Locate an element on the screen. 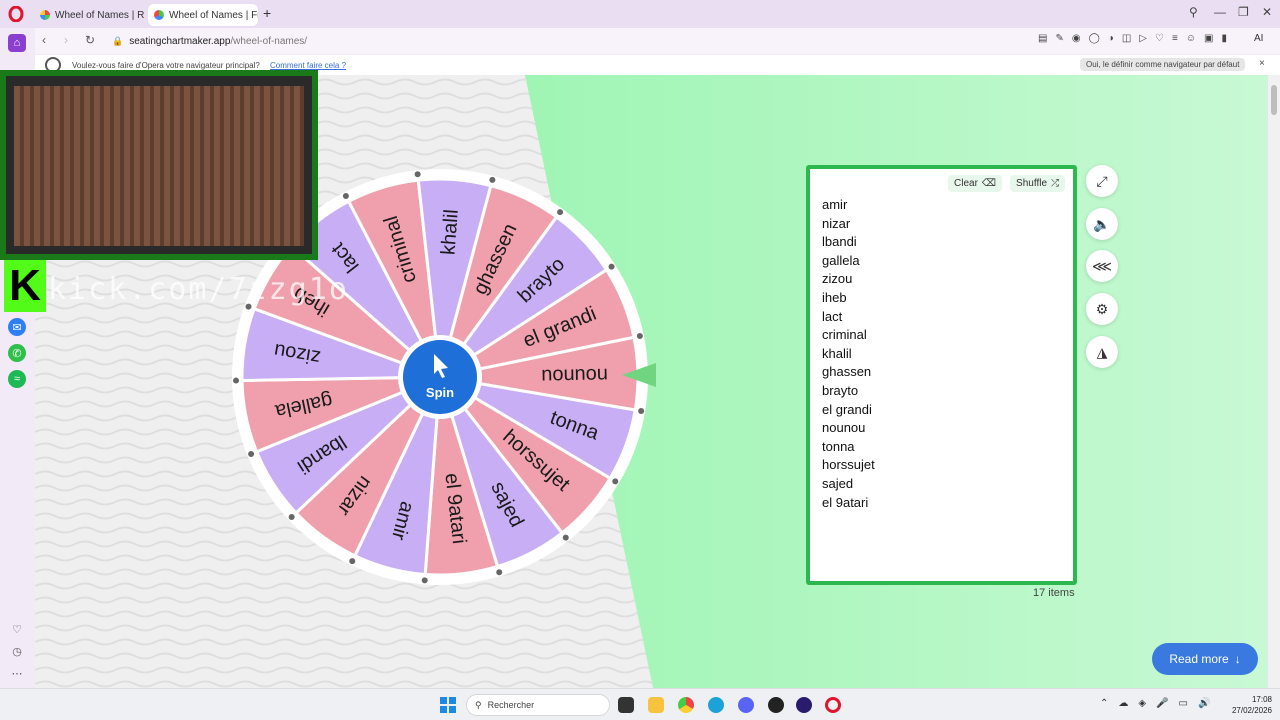 This screenshot has height=720, width=1280. entry-item: tonna is located at coordinates (838, 446).